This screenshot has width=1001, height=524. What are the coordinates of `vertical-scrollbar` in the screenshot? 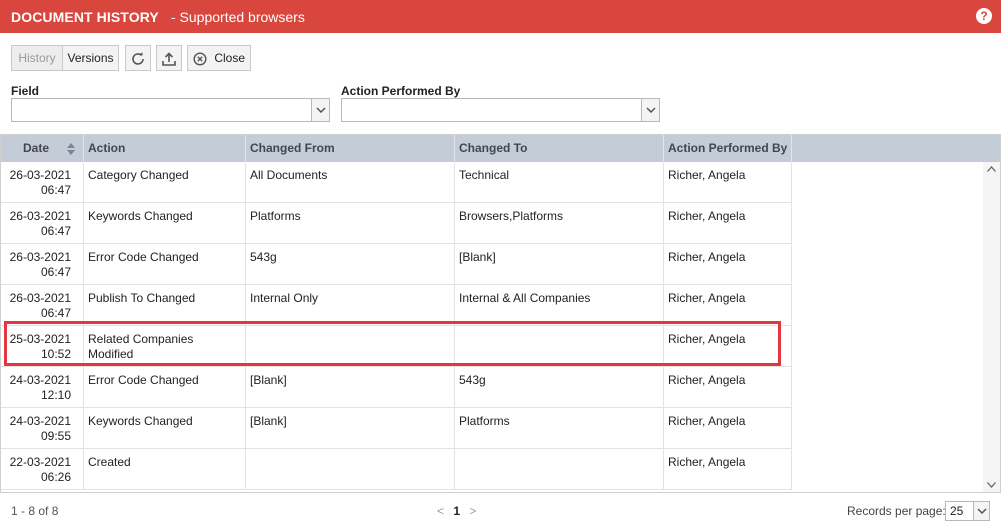 It's located at (991, 327).